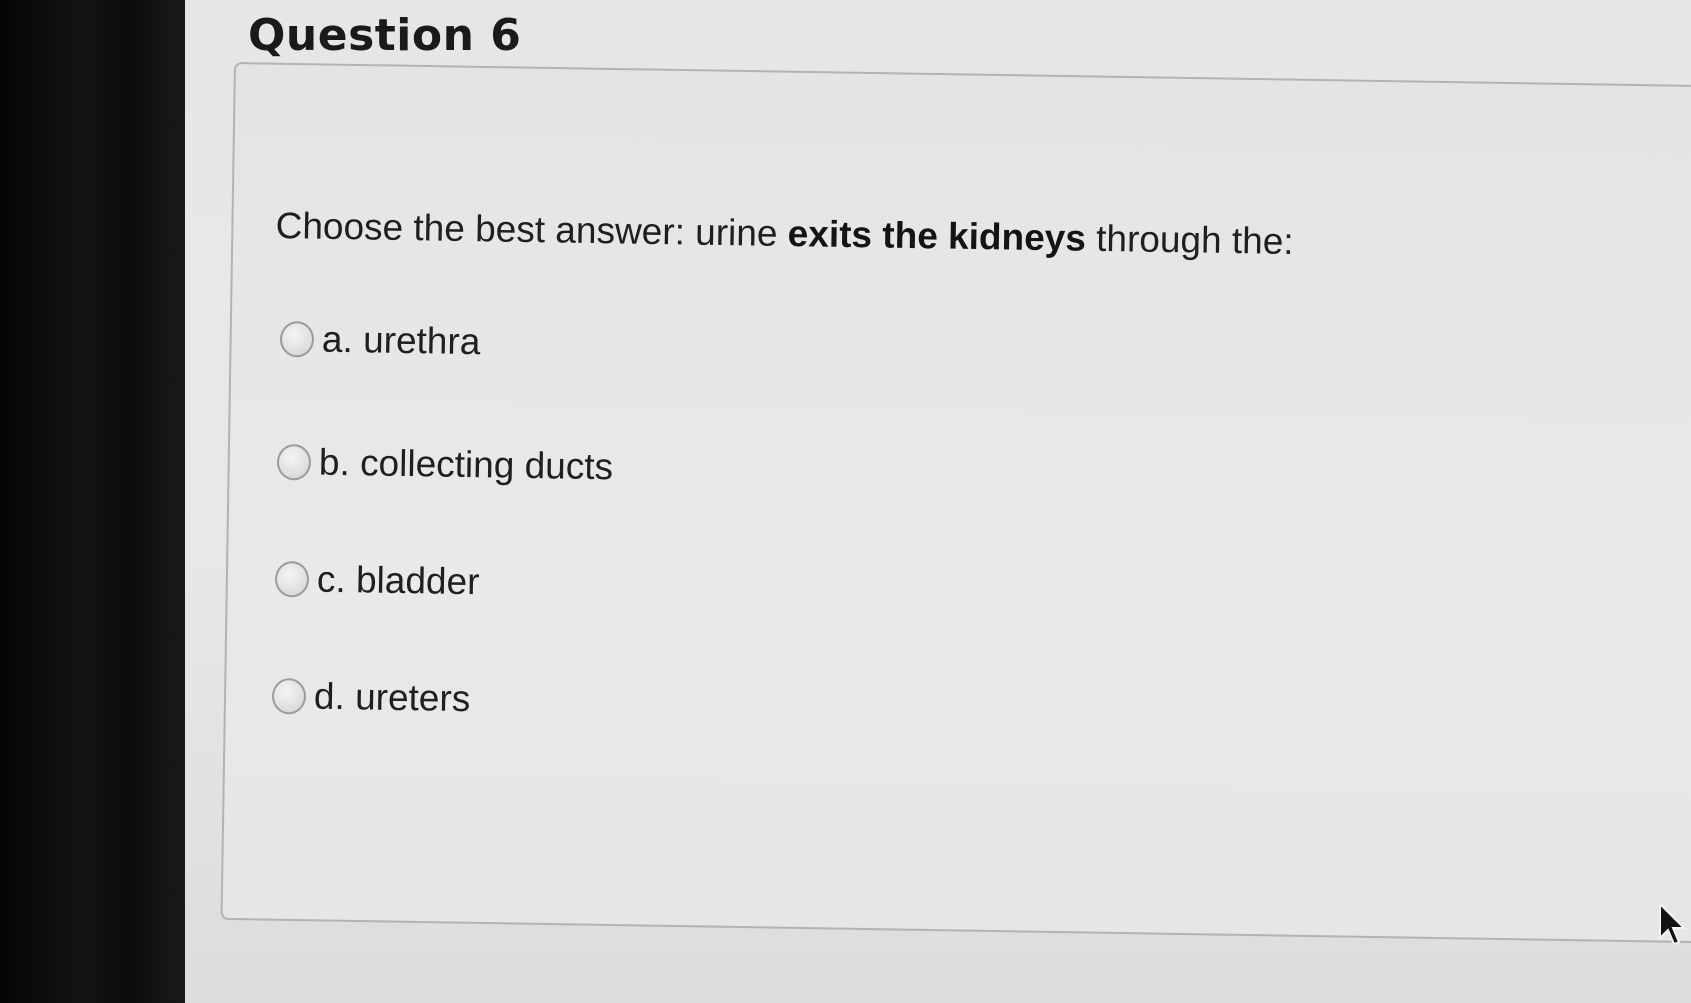 This screenshot has width=1691, height=1003. I want to click on option-a: a. urethra, so click(380, 340).